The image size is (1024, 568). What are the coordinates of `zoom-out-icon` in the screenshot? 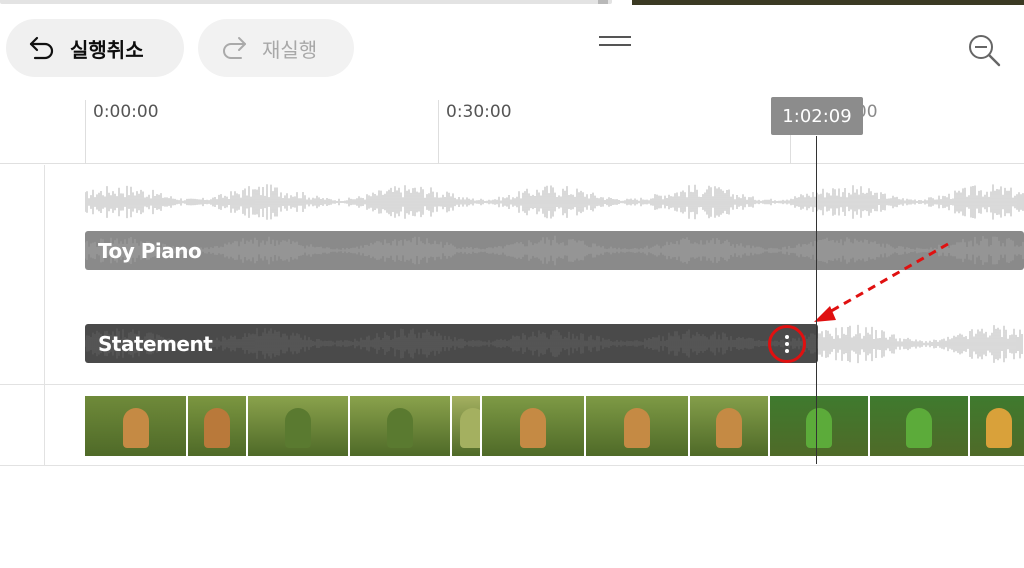 It's located at (984, 50).